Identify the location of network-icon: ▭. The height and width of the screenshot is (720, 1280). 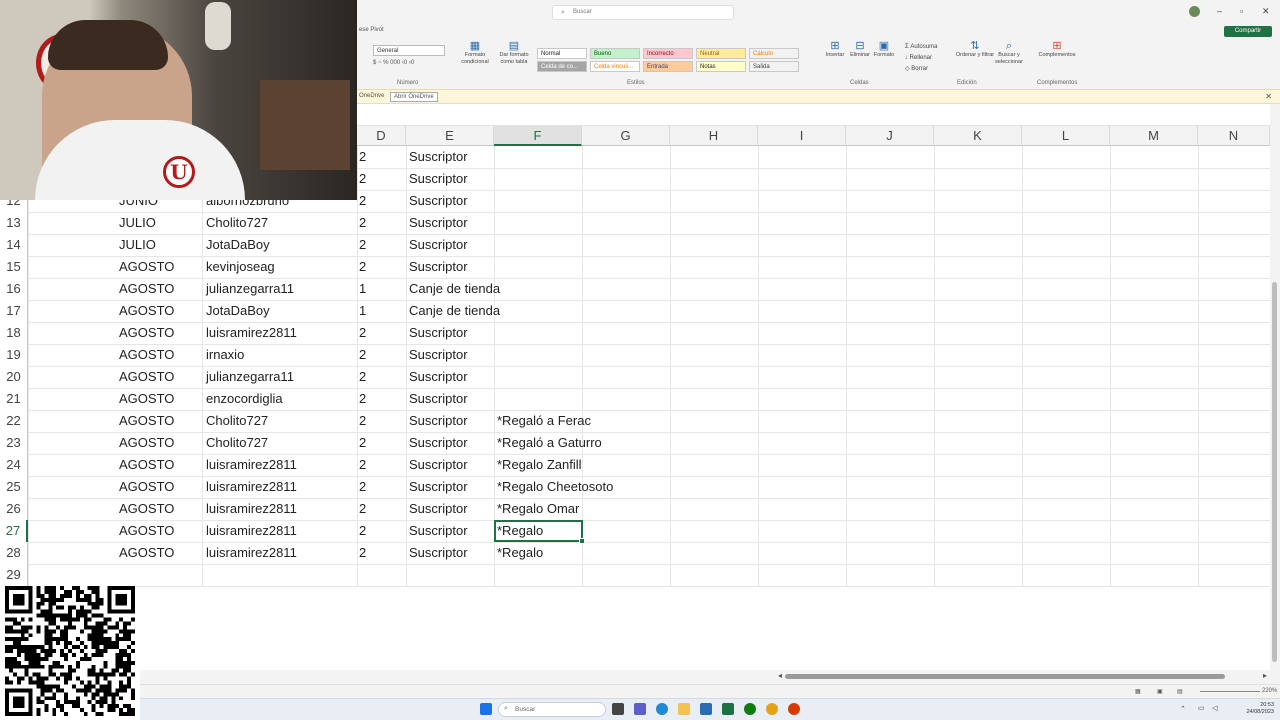
(1201, 708).